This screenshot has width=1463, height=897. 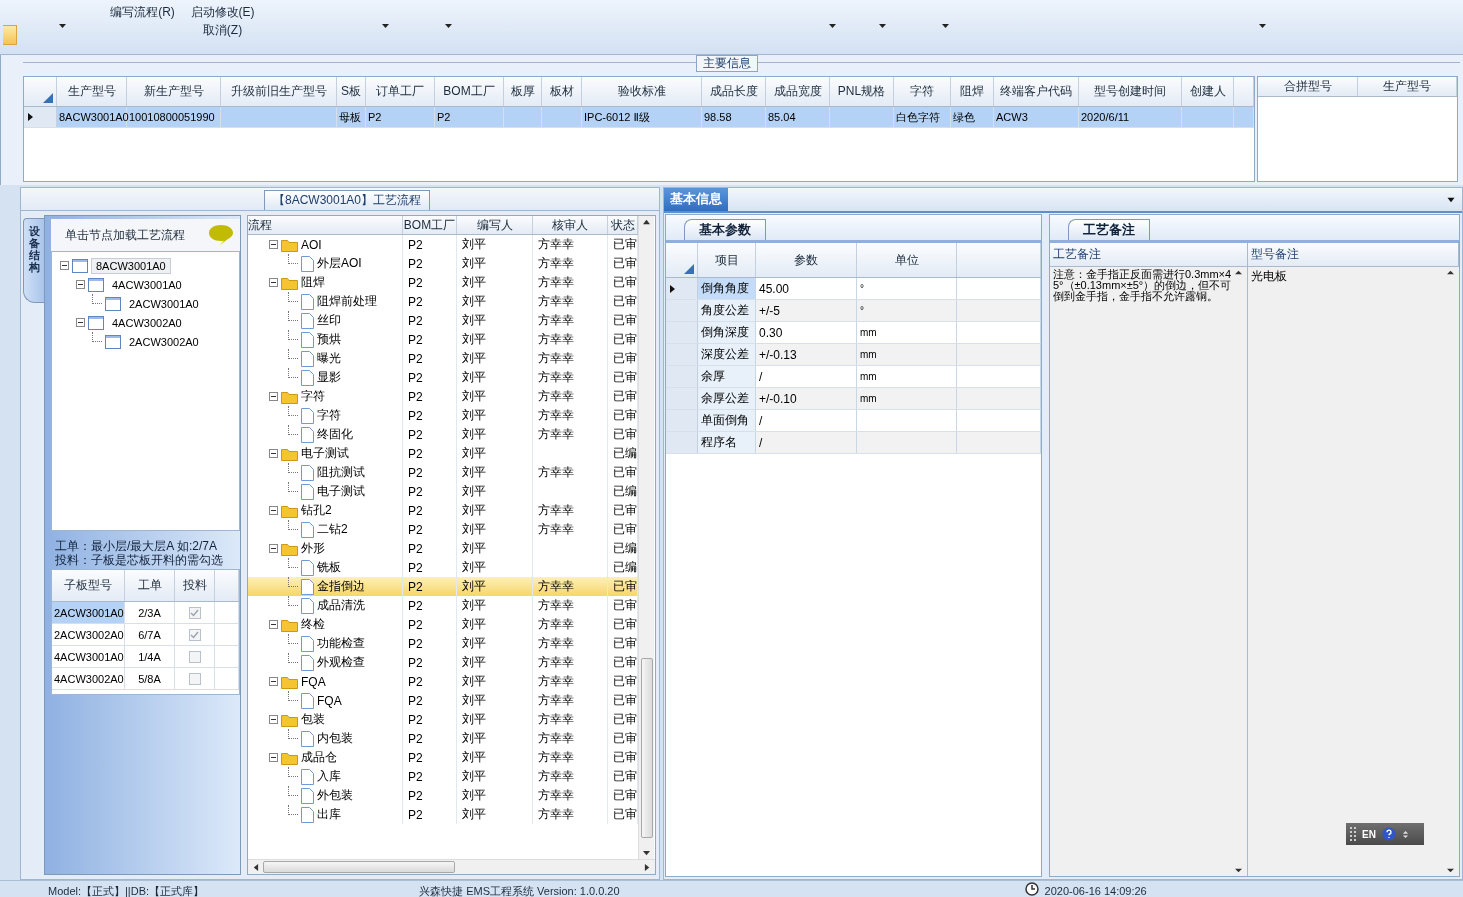 I want to click on tree-node: 2ACW3002A0, so click(x=164, y=341).